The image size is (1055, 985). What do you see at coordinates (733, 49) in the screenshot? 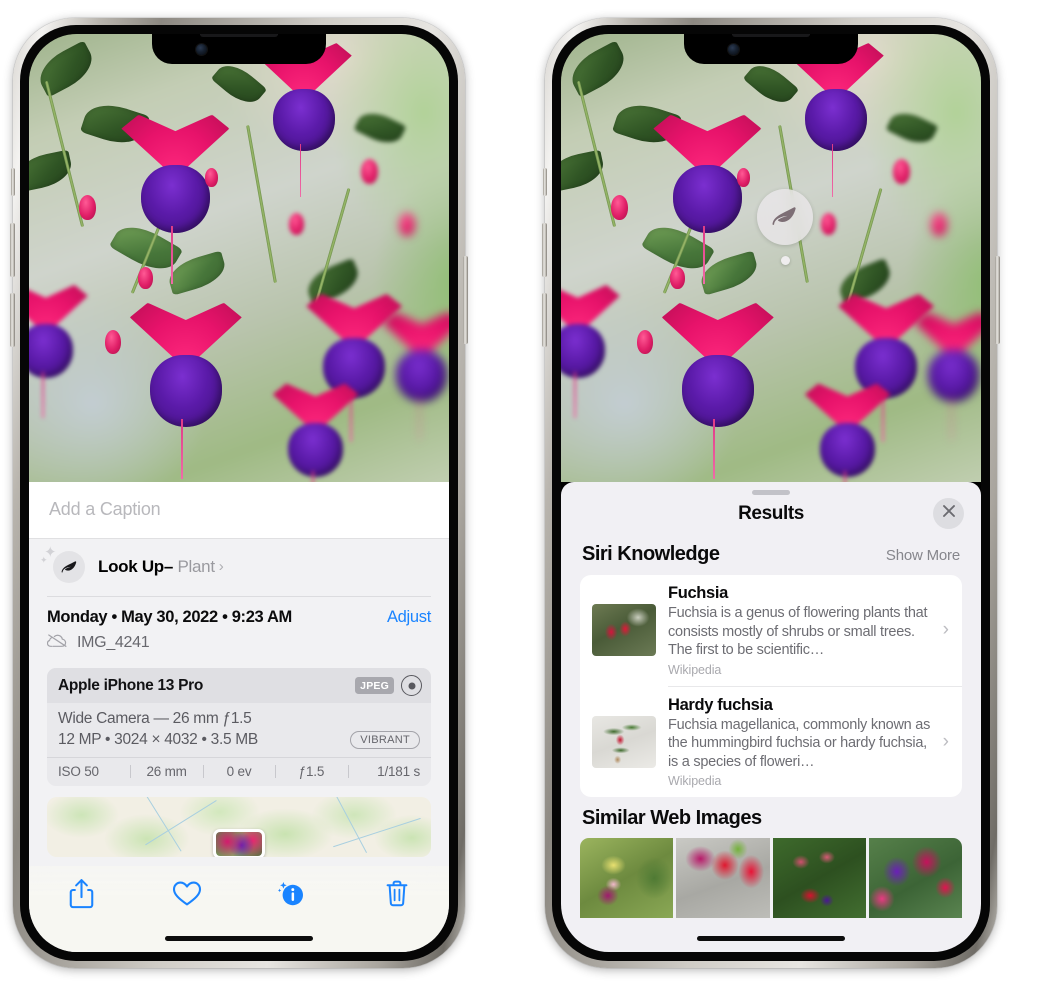
I see `front-camera-icon` at bounding box center [733, 49].